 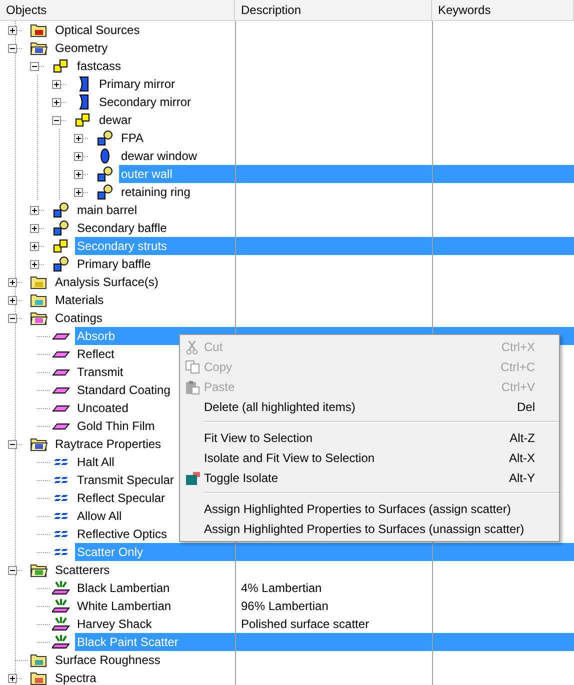 What do you see at coordinates (155, 210) in the screenshot?
I see `tree-item: main barrel` at bounding box center [155, 210].